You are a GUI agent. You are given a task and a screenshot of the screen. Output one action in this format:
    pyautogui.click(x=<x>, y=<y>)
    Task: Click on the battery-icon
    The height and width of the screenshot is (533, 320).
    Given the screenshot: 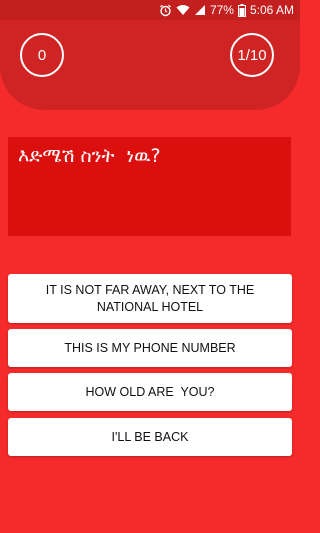 What is the action you would take?
    pyautogui.click(x=241, y=10)
    